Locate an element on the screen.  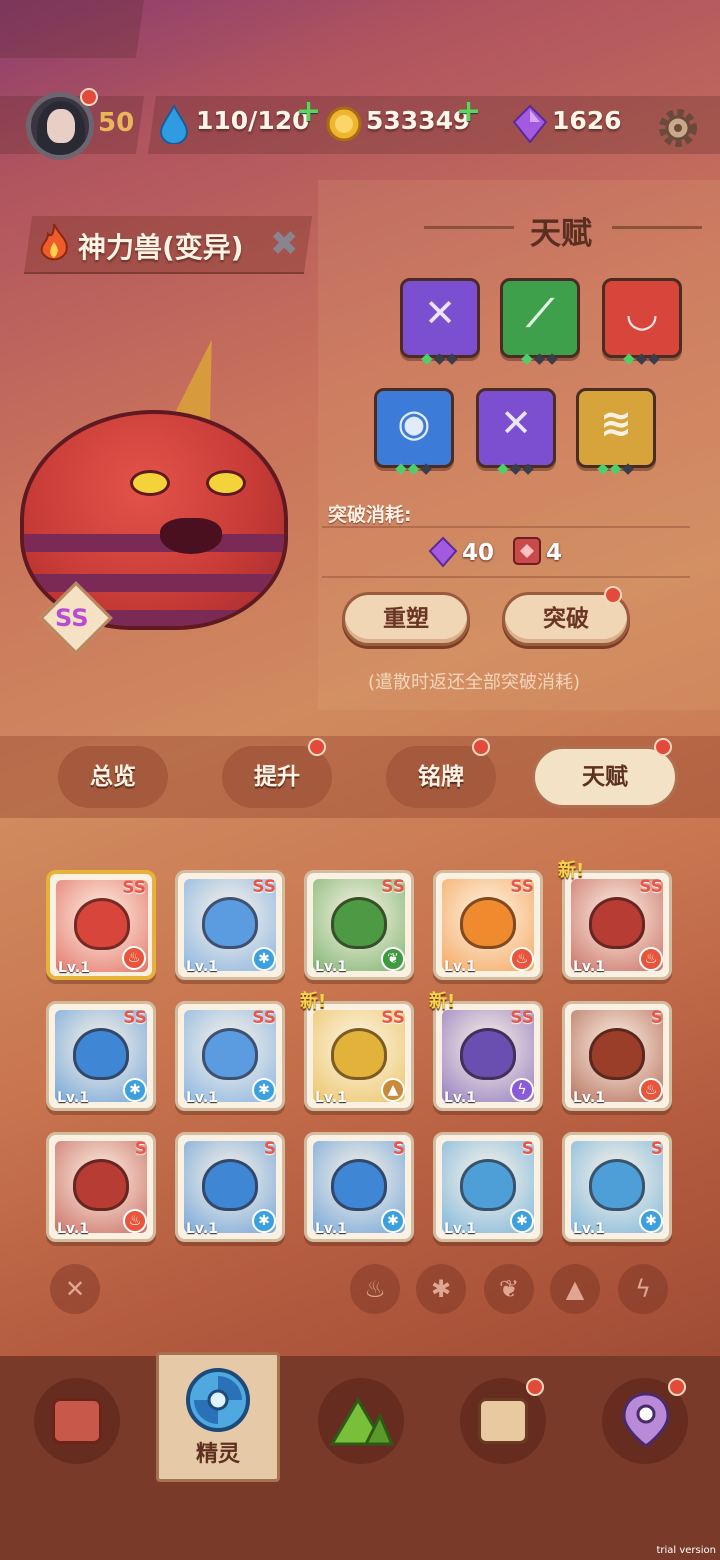
card-furnace-golem: S Lv.1 ♨ is located at coordinates (617, 1056).